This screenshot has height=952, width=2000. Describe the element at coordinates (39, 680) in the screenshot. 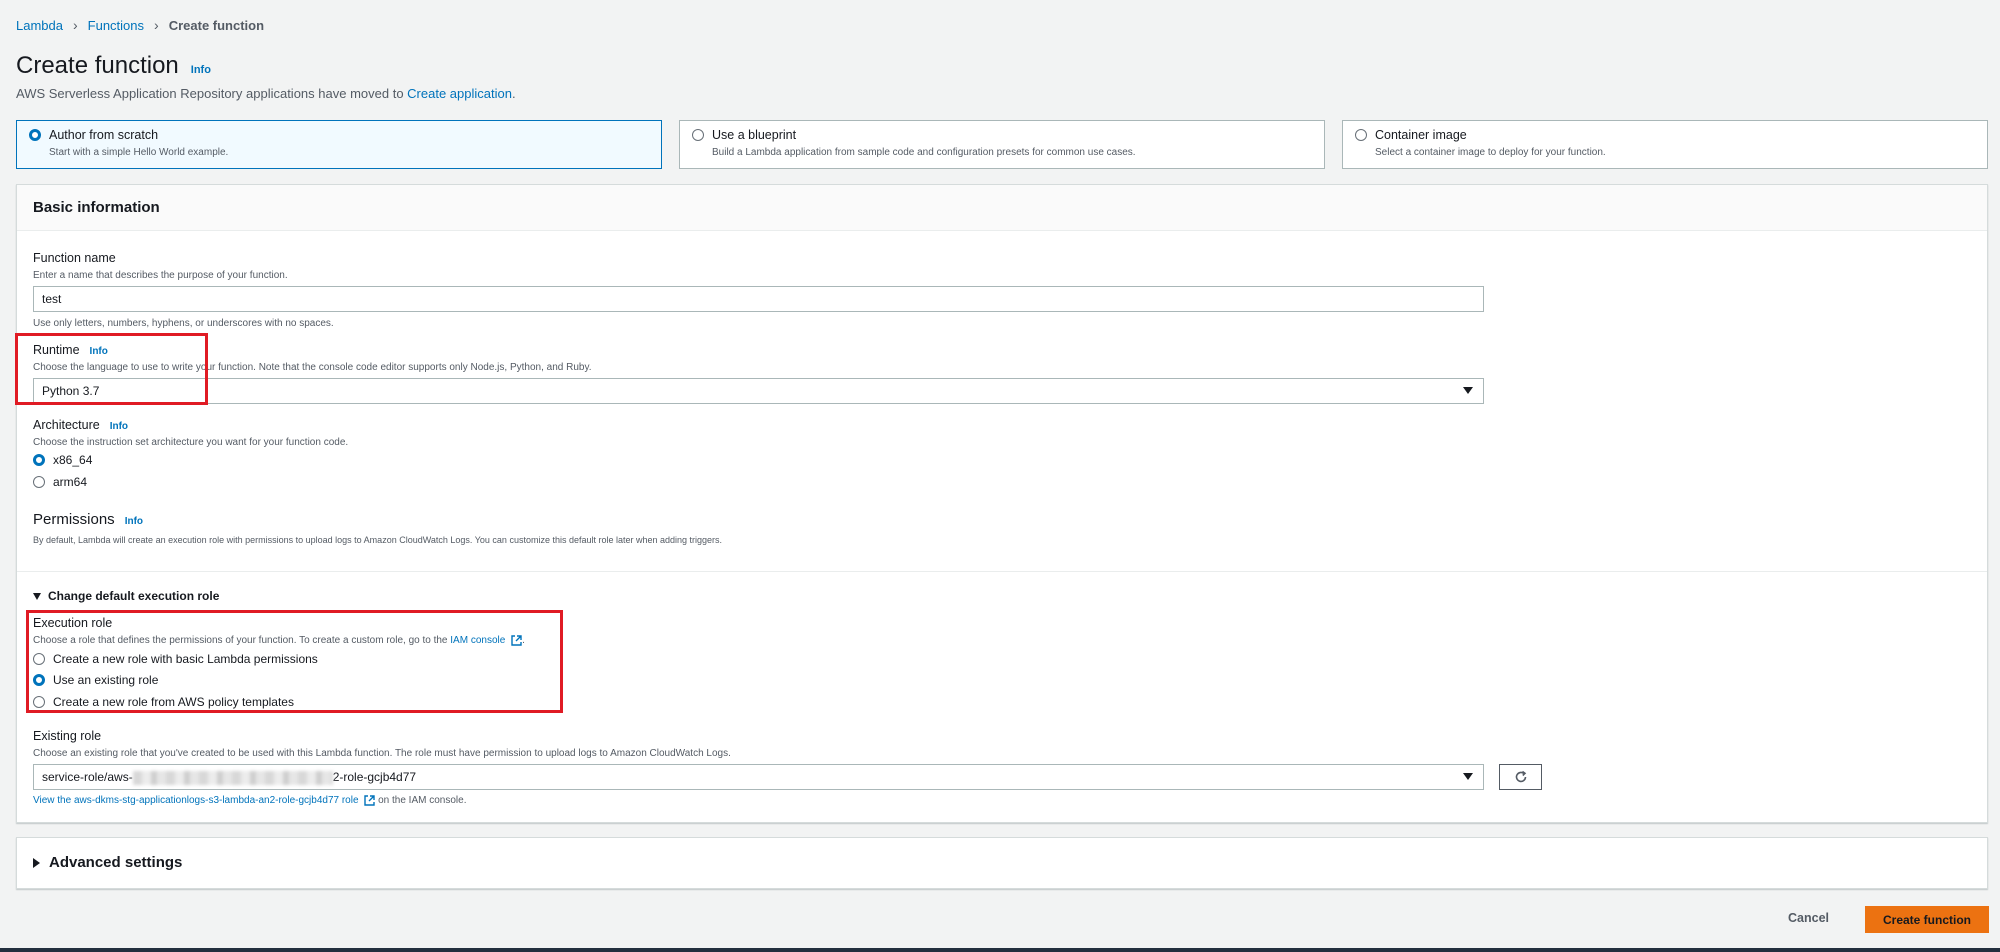

I see `radio-use-existing-role` at that location.